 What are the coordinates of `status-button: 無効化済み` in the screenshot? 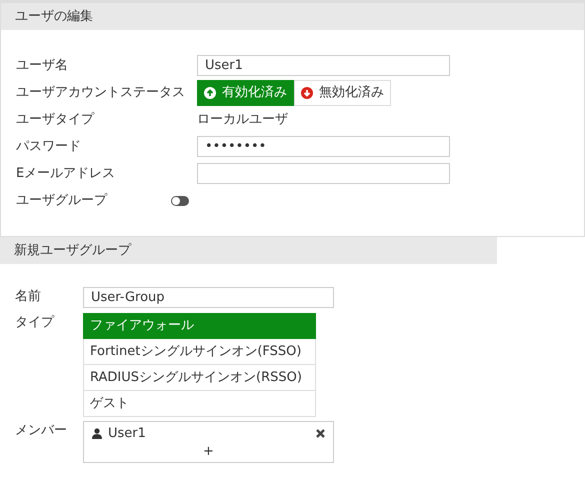 It's located at (342, 93).